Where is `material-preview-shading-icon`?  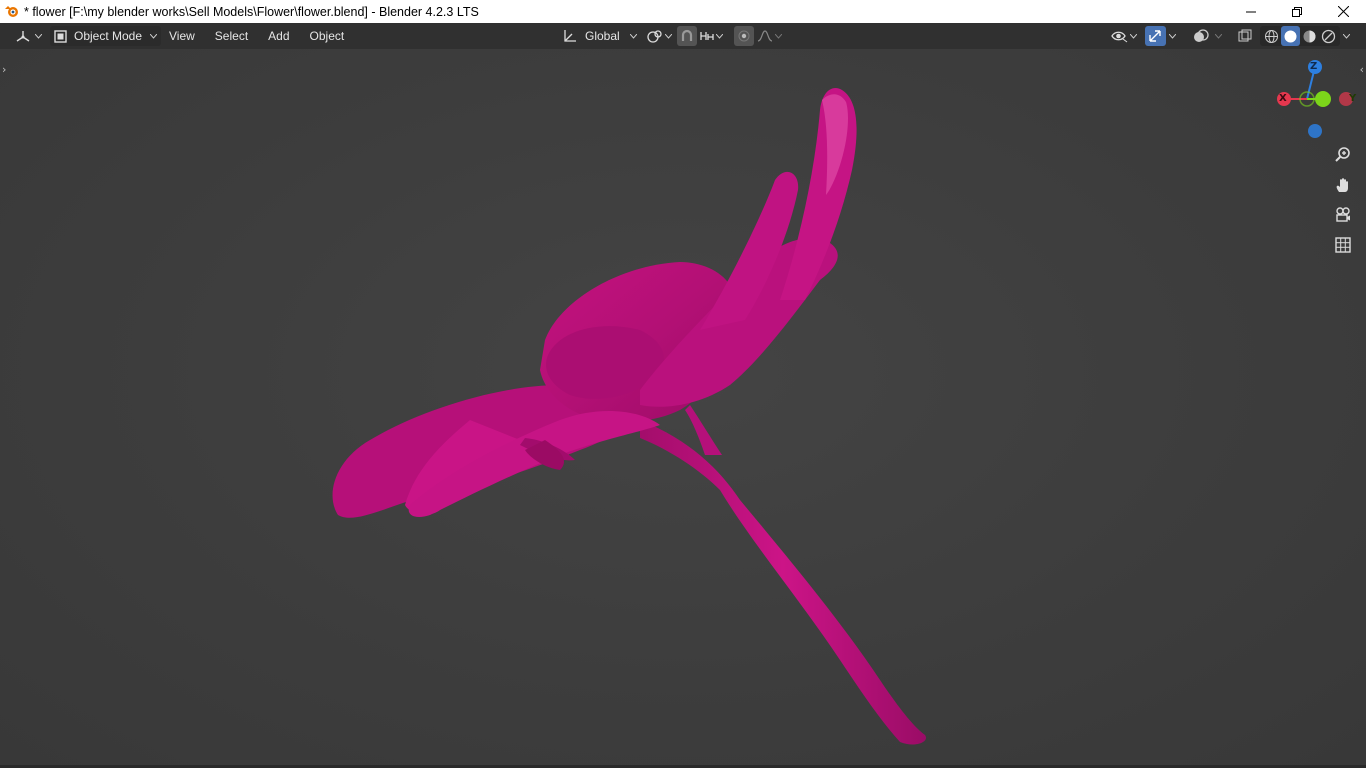 material-preview-shading-icon is located at coordinates (1309, 36).